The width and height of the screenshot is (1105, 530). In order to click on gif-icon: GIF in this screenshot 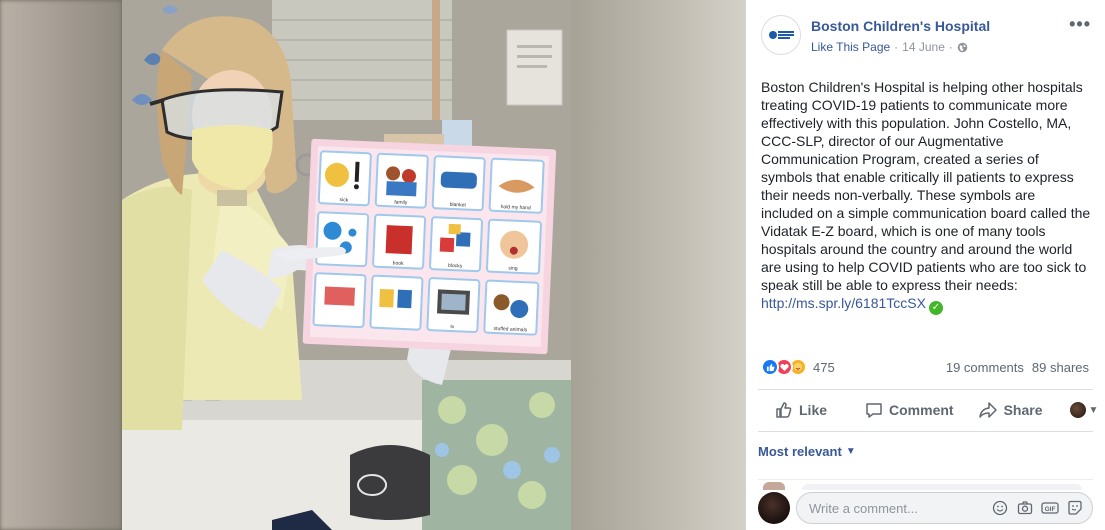, I will do `click(1050, 508)`.